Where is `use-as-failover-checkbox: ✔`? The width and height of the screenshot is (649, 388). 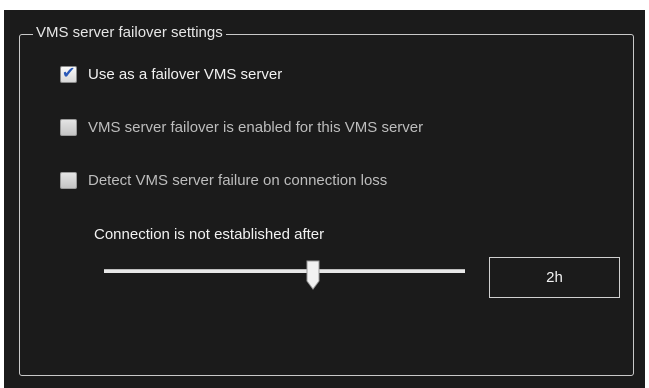 use-as-failover-checkbox: ✔ is located at coordinates (68, 73).